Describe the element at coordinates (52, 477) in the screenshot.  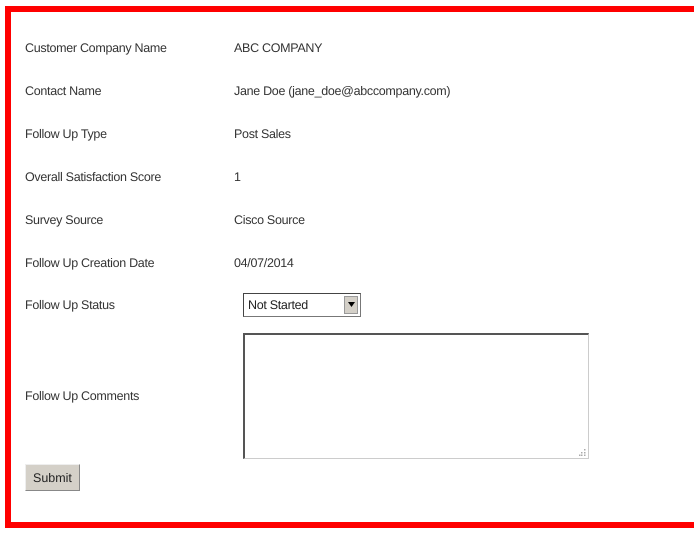
I see `submit-button: Submit` at that location.